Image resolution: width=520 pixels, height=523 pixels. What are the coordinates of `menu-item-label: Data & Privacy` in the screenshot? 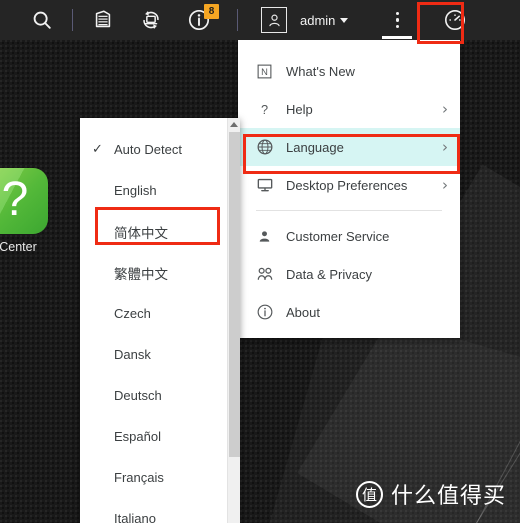 It's located at (329, 274).